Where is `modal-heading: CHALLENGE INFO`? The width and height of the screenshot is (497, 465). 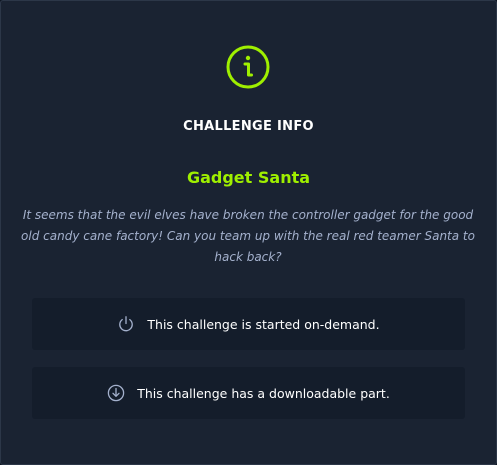 modal-heading: CHALLENGE INFO is located at coordinates (248, 126).